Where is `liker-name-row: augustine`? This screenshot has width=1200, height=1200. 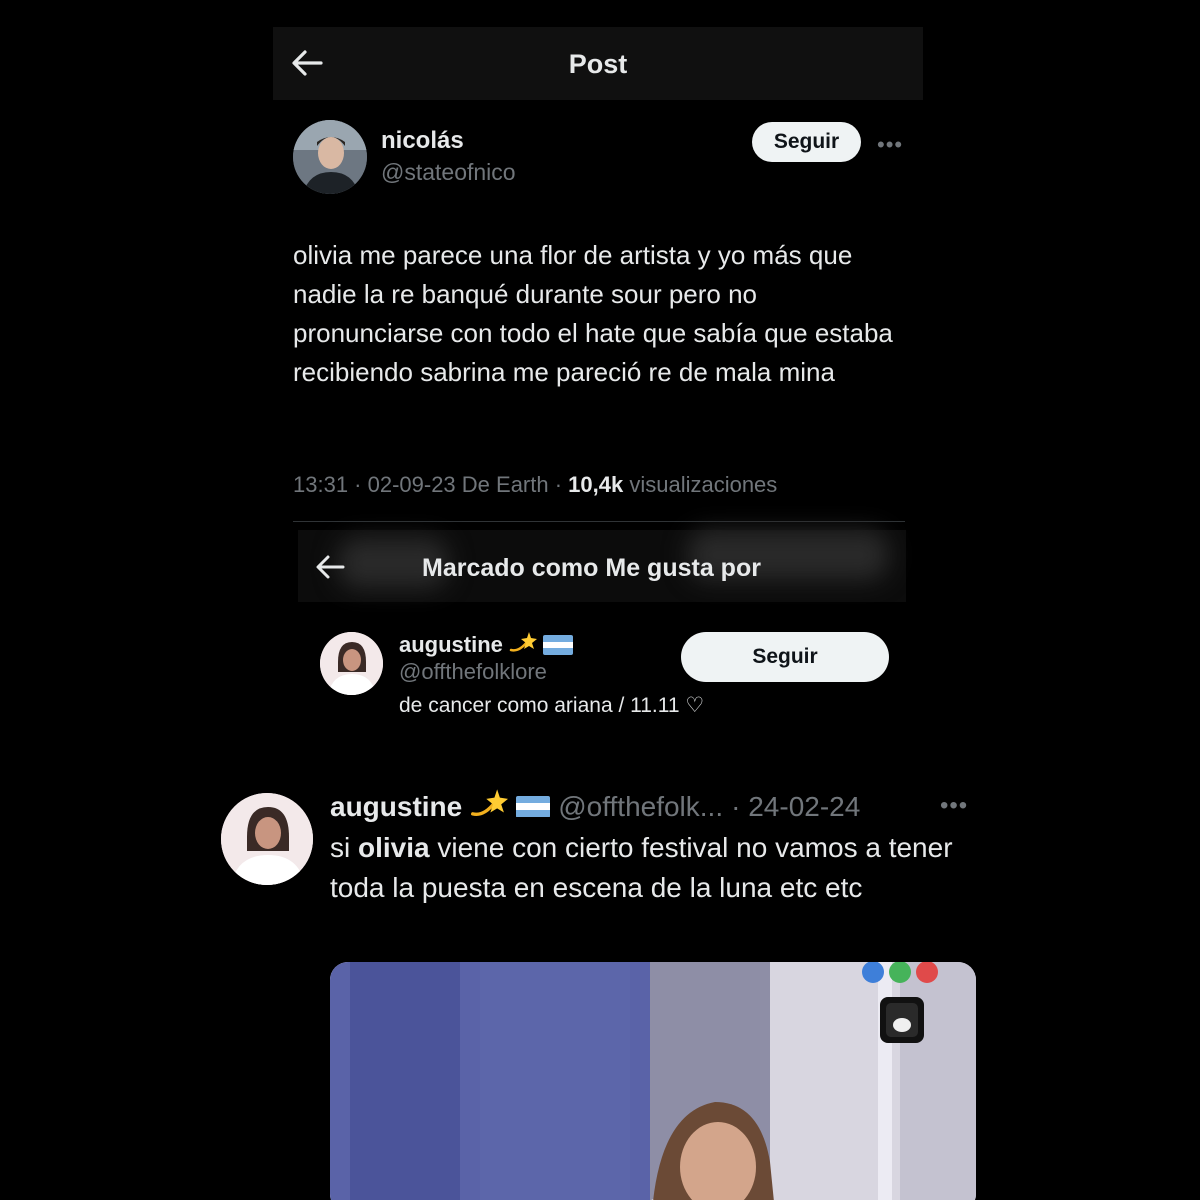
liker-name-row: augustine is located at coordinates (486, 645).